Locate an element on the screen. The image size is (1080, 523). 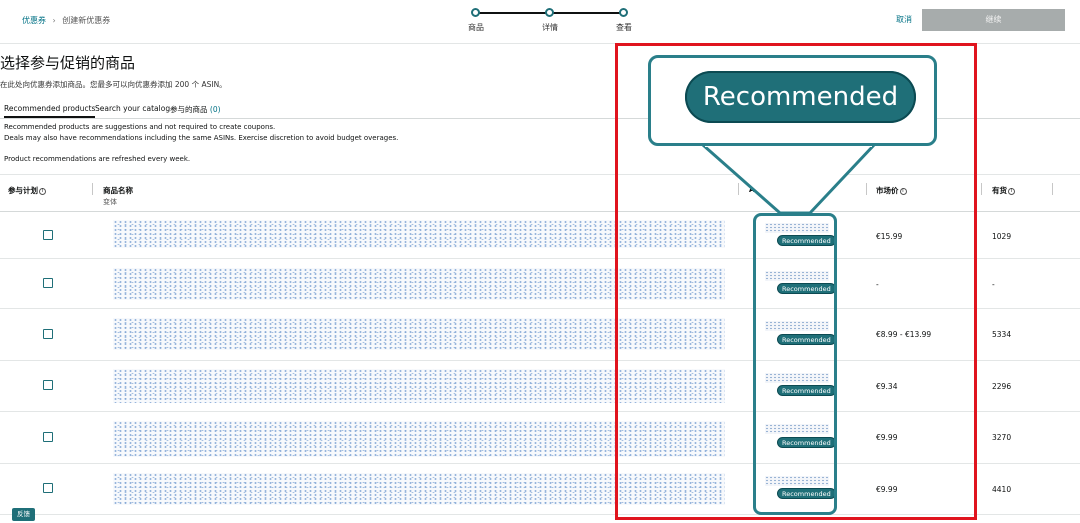
tab-recommended-products: Recommended products is located at coordinates (50, 111).